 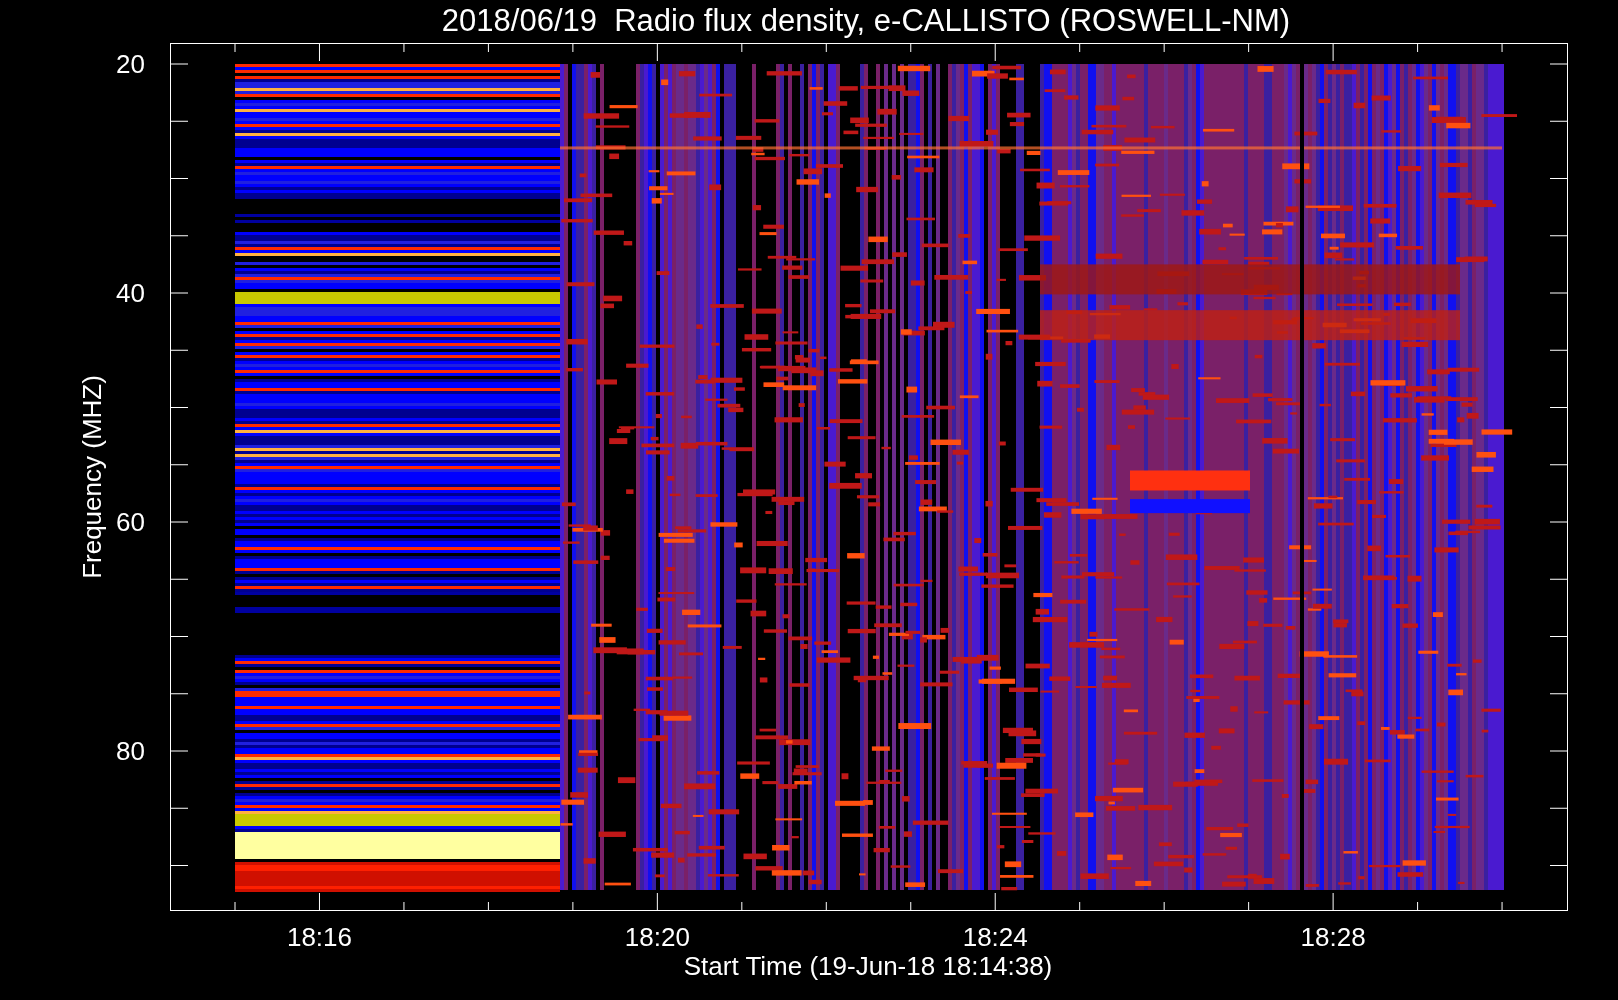 What do you see at coordinates (130, 522) in the screenshot?
I see `y-tick-label: 60` at bounding box center [130, 522].